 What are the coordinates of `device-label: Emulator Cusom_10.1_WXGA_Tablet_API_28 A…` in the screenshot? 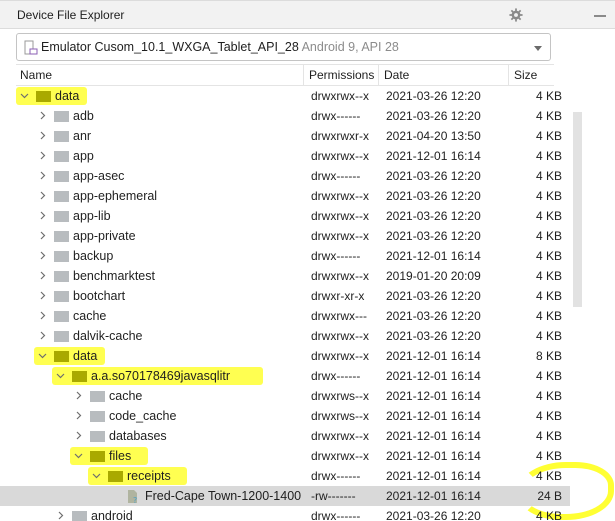 It's located at (220, 47).